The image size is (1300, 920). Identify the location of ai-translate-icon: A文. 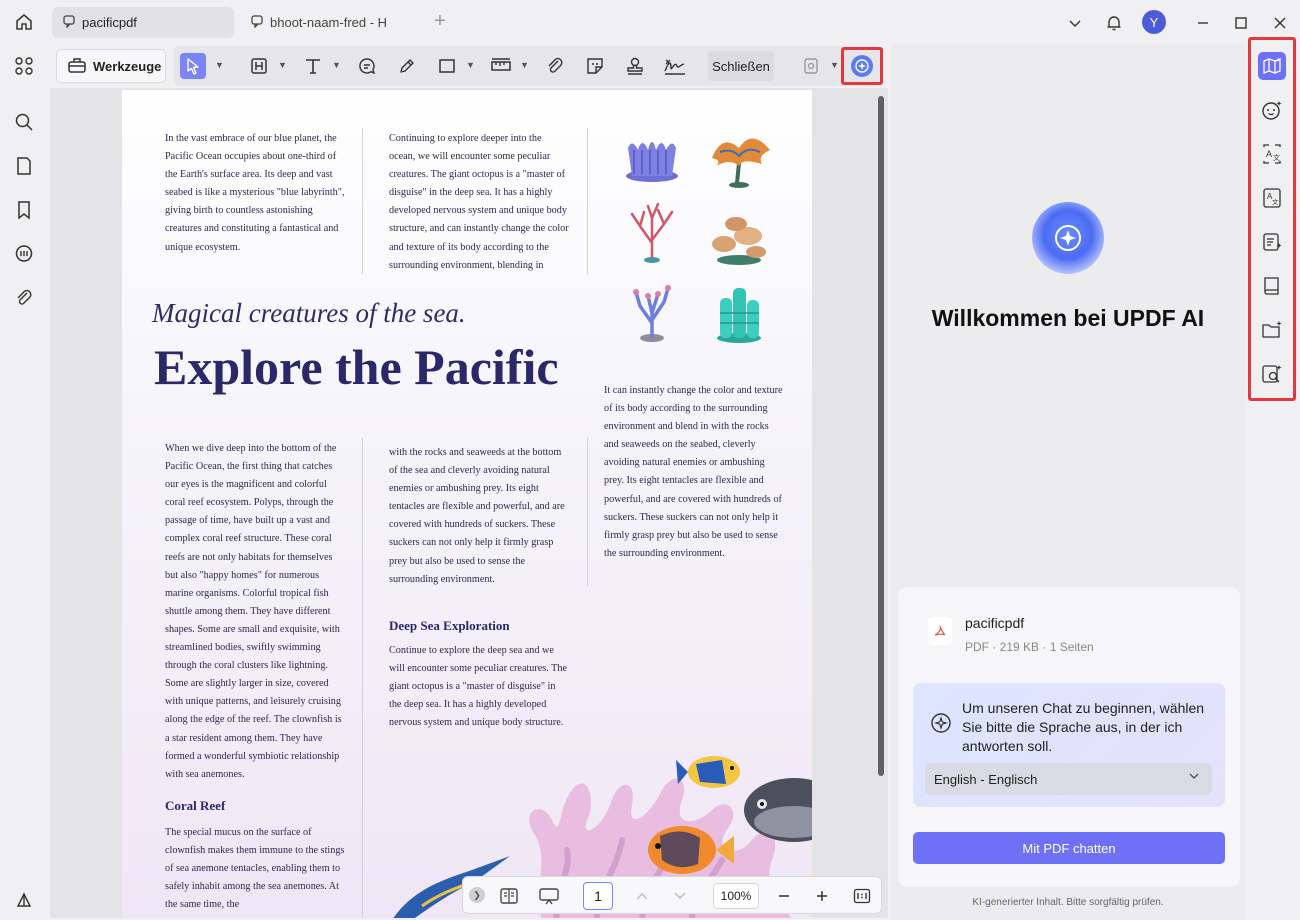
(1272, 154).